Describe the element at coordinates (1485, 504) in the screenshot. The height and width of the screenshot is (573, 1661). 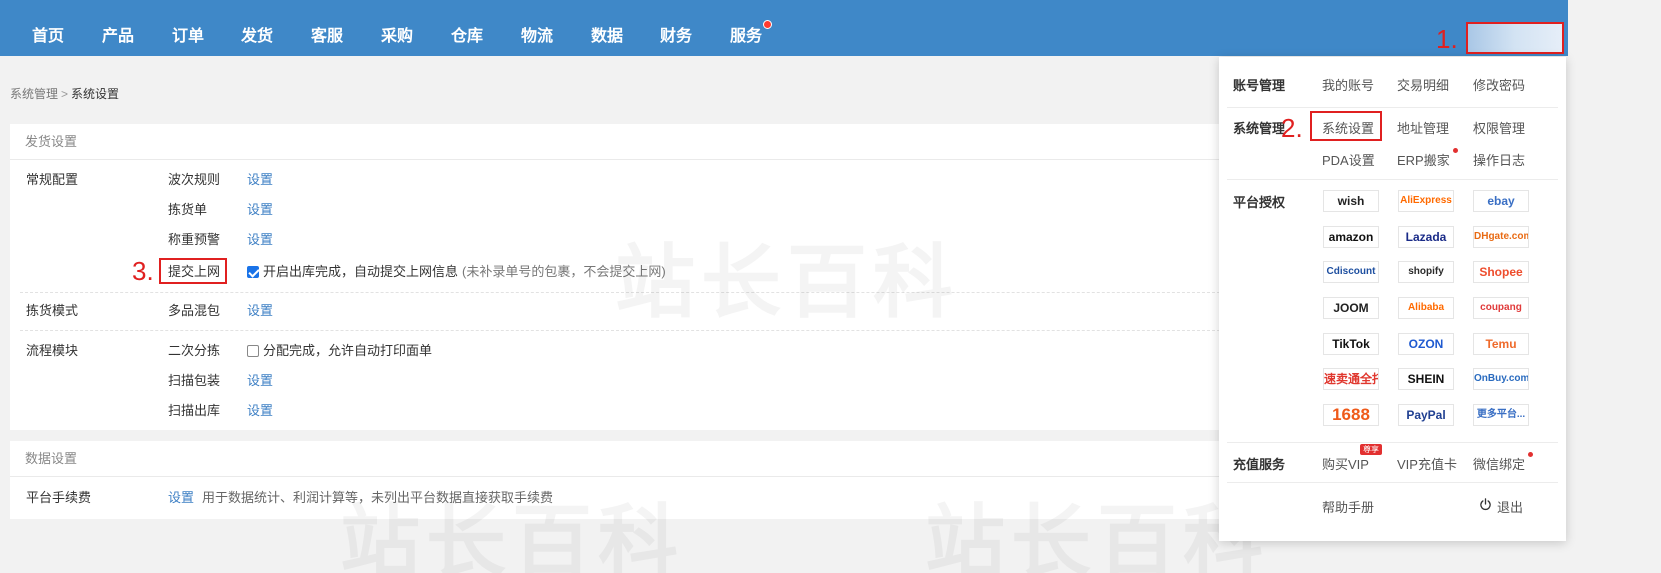
I see `power-icon` at that location.